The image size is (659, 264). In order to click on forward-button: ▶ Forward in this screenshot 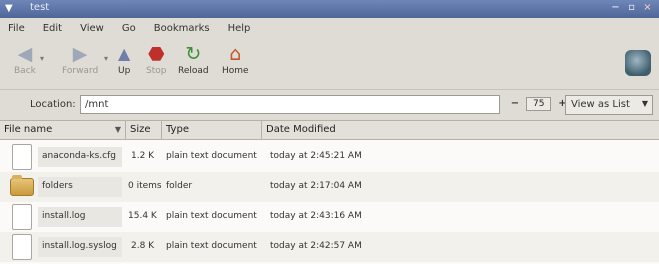, I will do `click(80, 59)`.